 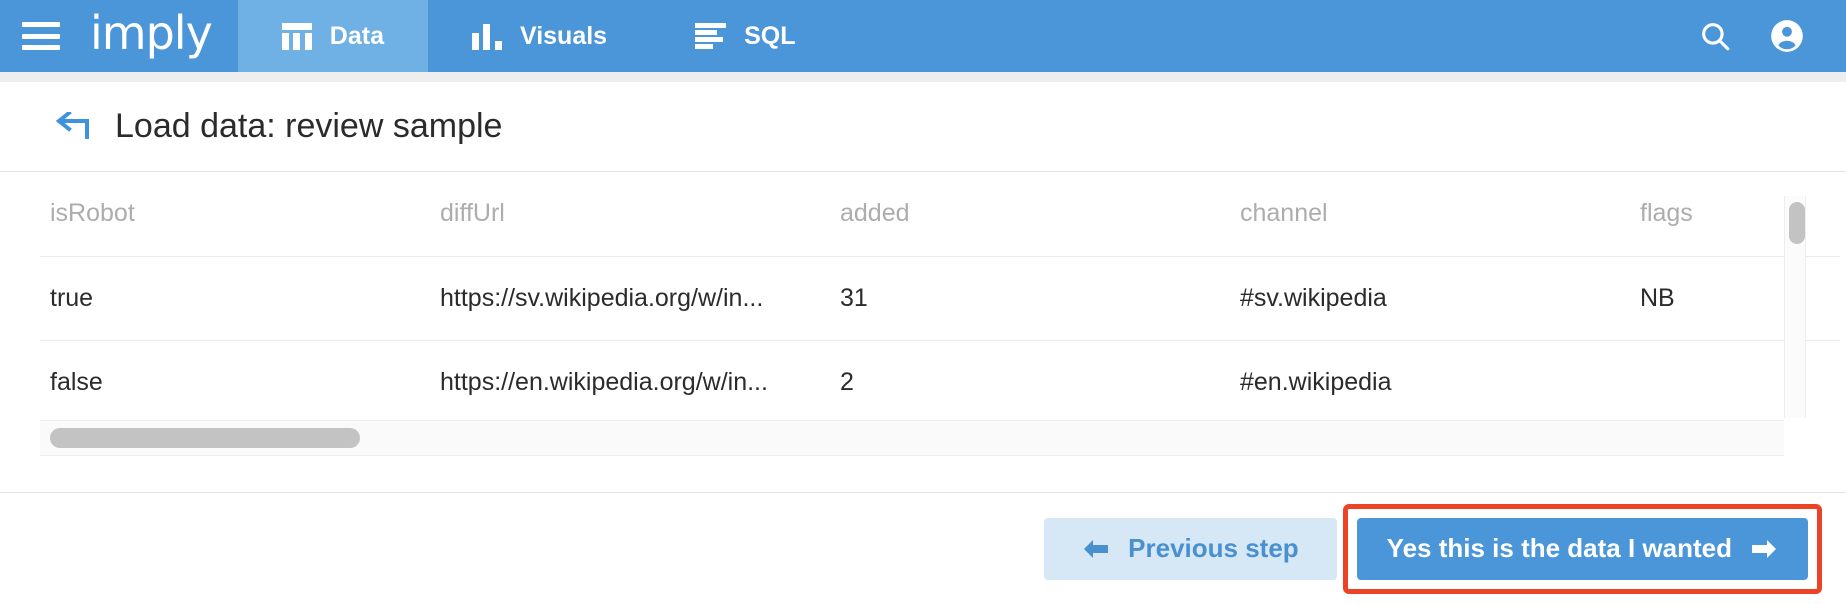 I want to click on previous-step-label: Previous step, so click(x=1213, y=548).